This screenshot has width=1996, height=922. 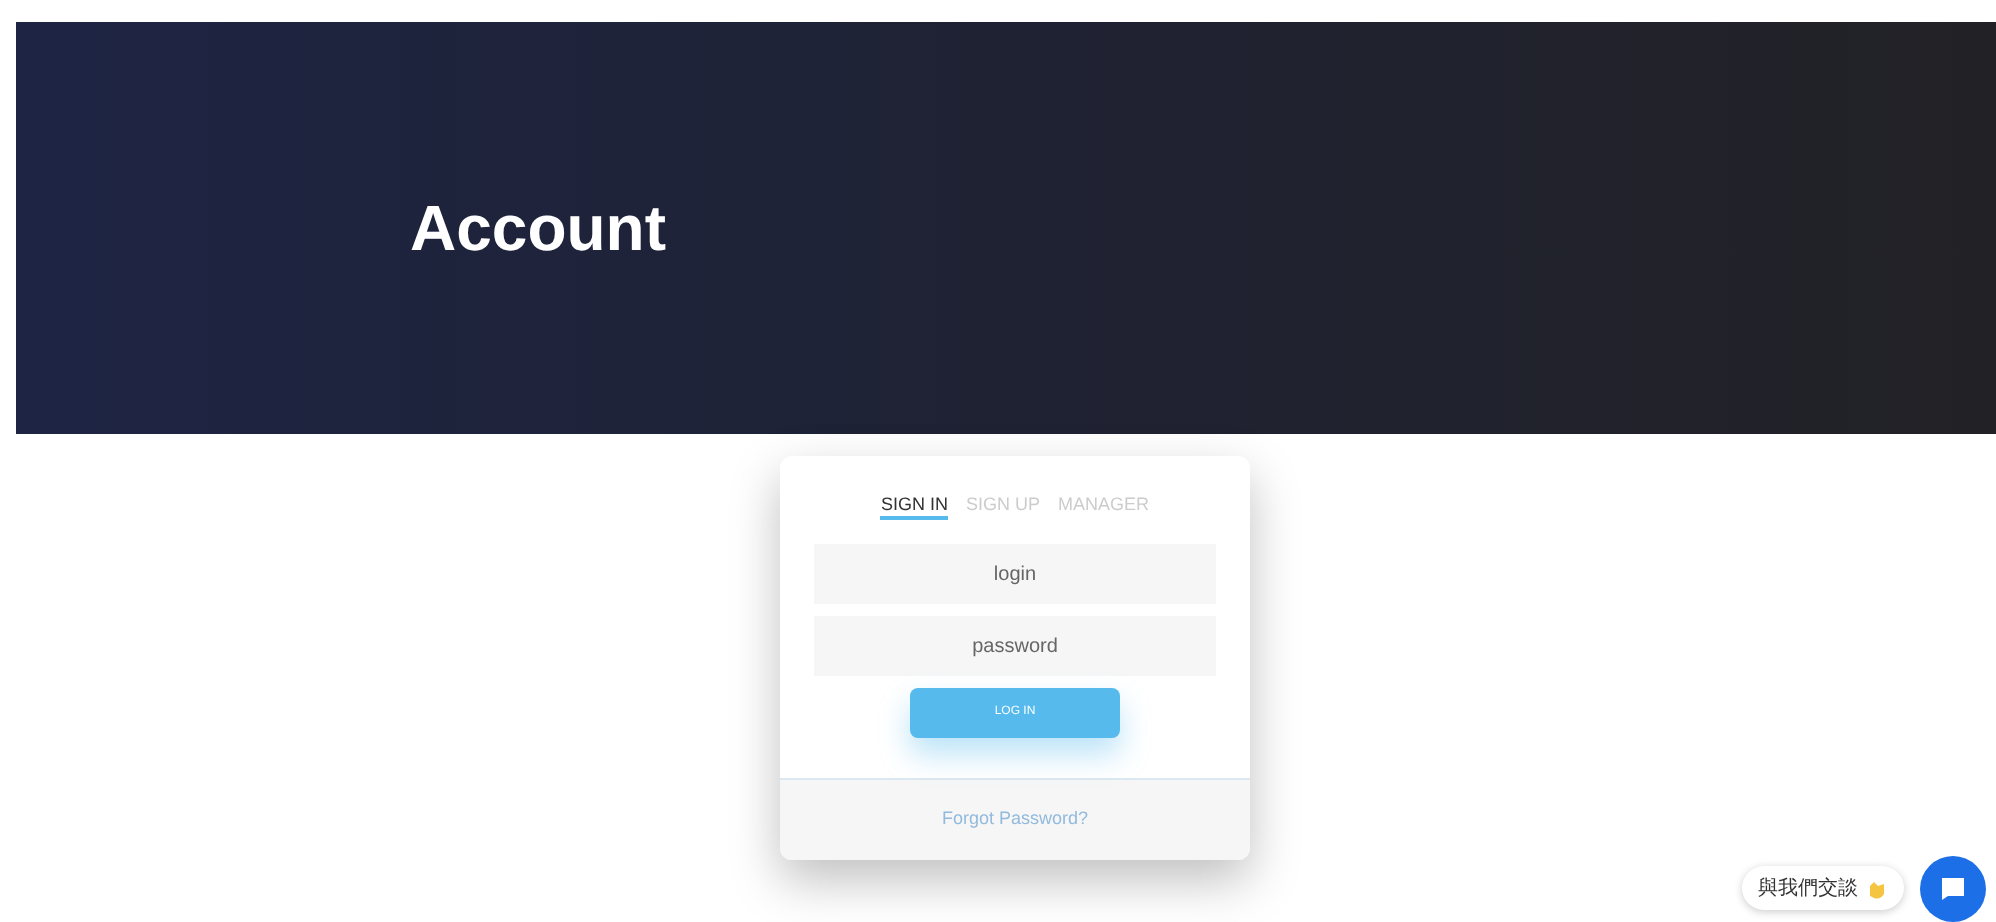 I want to click on chat-icon, so click(x=1953, y=889).